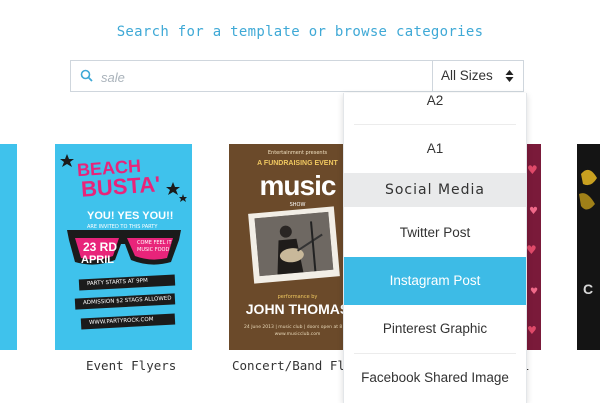 The image size is (600, 403). I want to click on template-search-bar: All Sizes, so click(297, 76).